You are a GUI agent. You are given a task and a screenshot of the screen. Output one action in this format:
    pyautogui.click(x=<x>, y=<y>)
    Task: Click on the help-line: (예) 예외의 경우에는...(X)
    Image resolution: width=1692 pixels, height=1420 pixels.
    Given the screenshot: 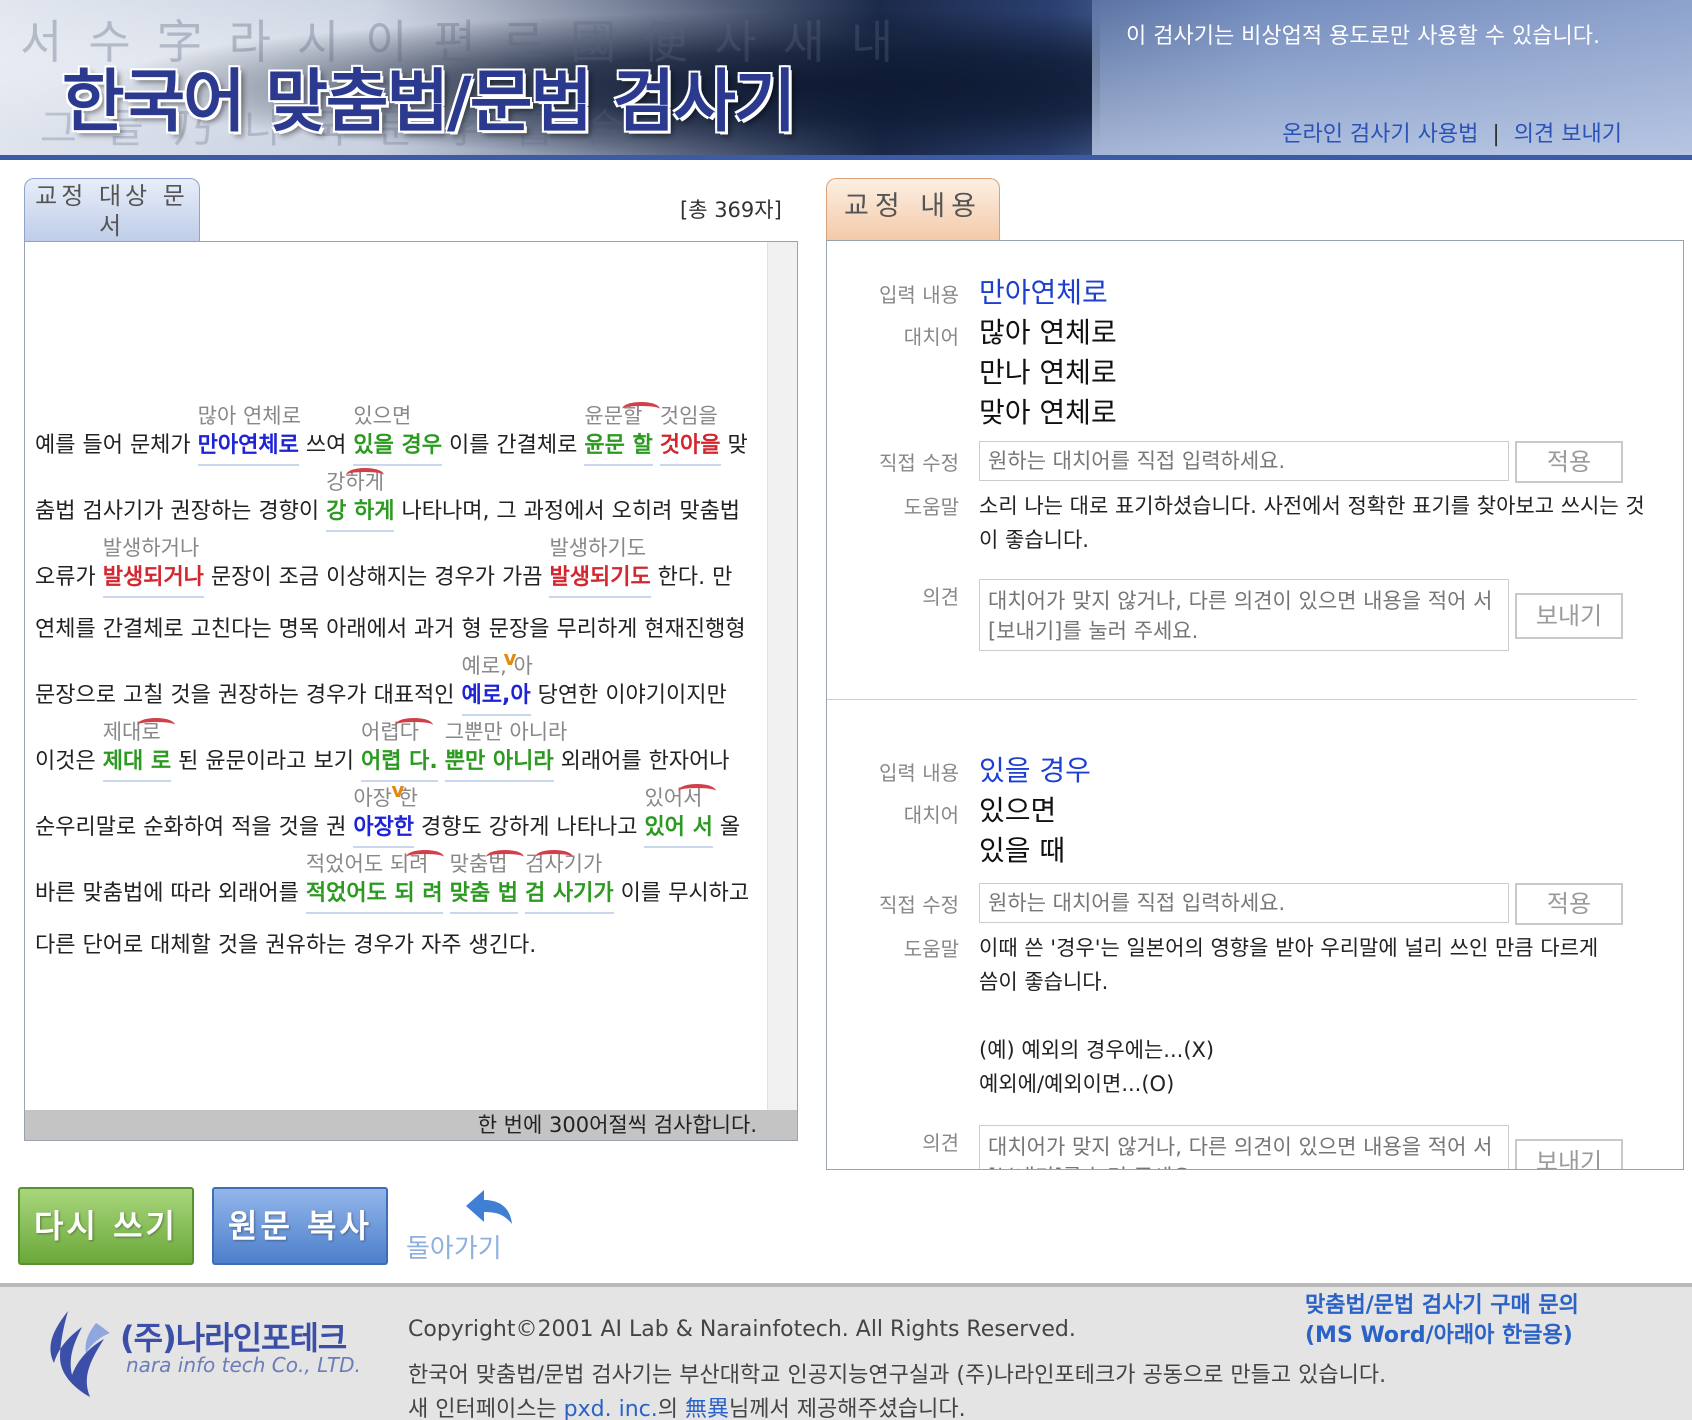 What is the action you would take?
    pyautogui.click(x=1097, y=1050)
    